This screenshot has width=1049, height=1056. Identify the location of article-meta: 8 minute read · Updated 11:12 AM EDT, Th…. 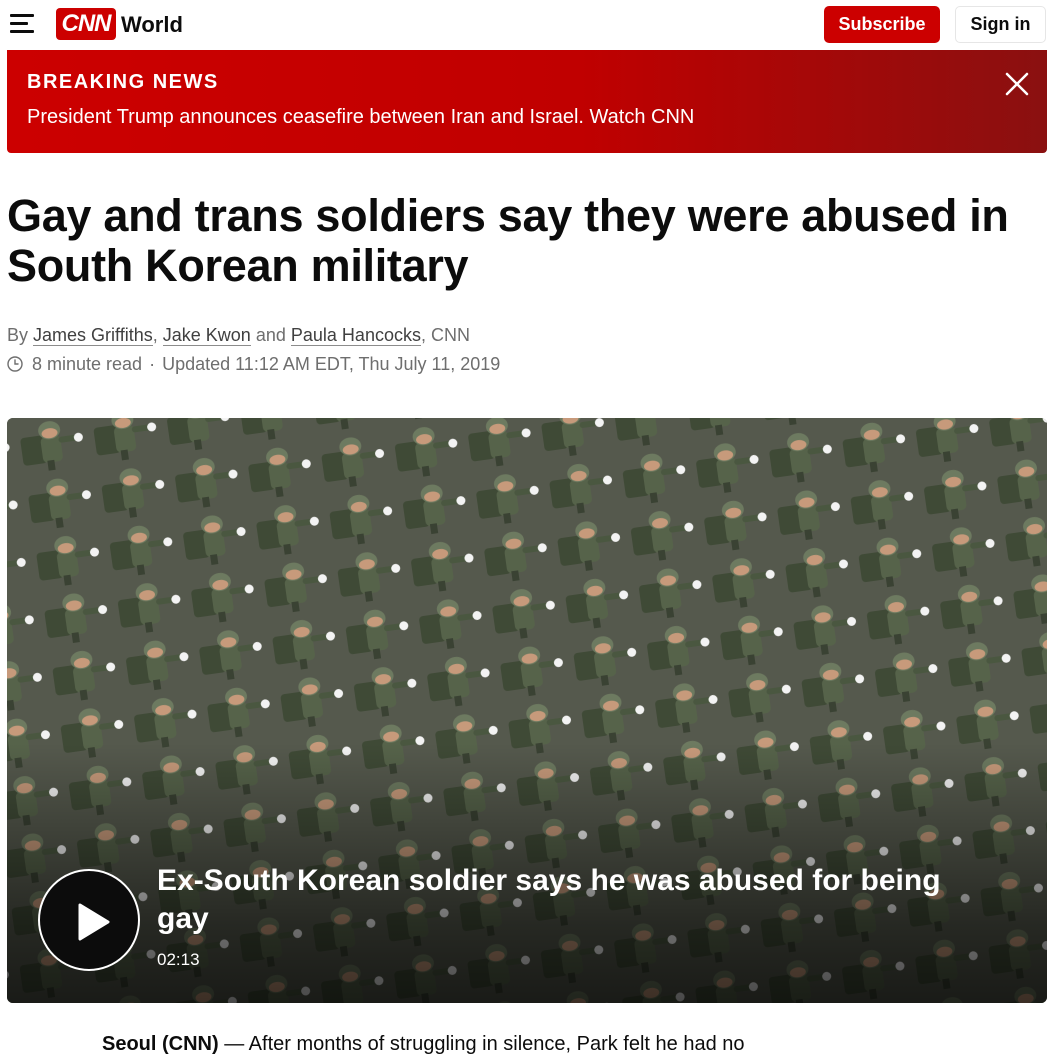
(253, 364).